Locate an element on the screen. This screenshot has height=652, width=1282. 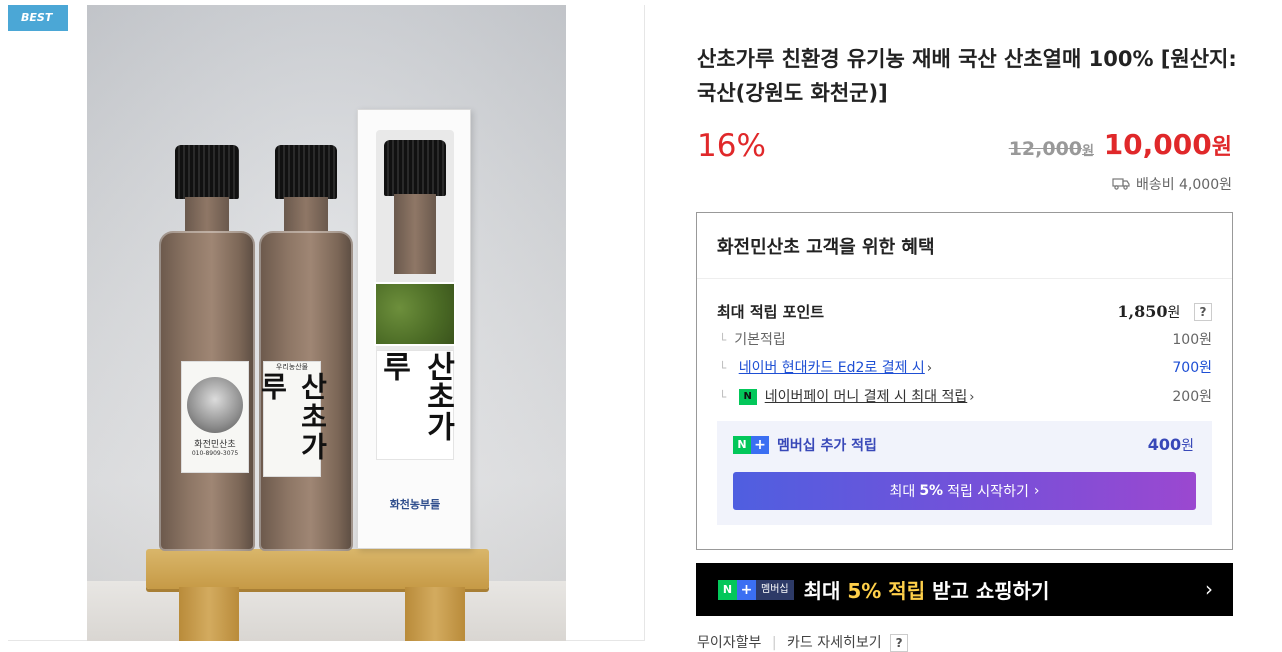
farmer-portrait is located at coordinates (215, 405).